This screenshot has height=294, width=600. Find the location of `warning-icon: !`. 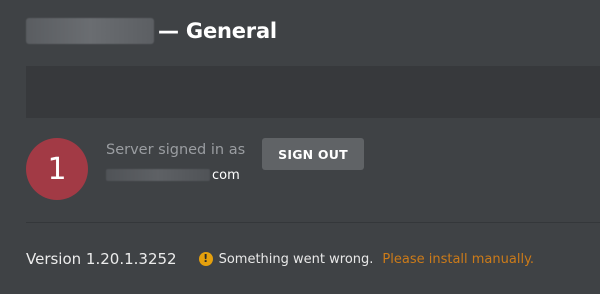

warning-icon: ! is located at coordinates (205, 259).